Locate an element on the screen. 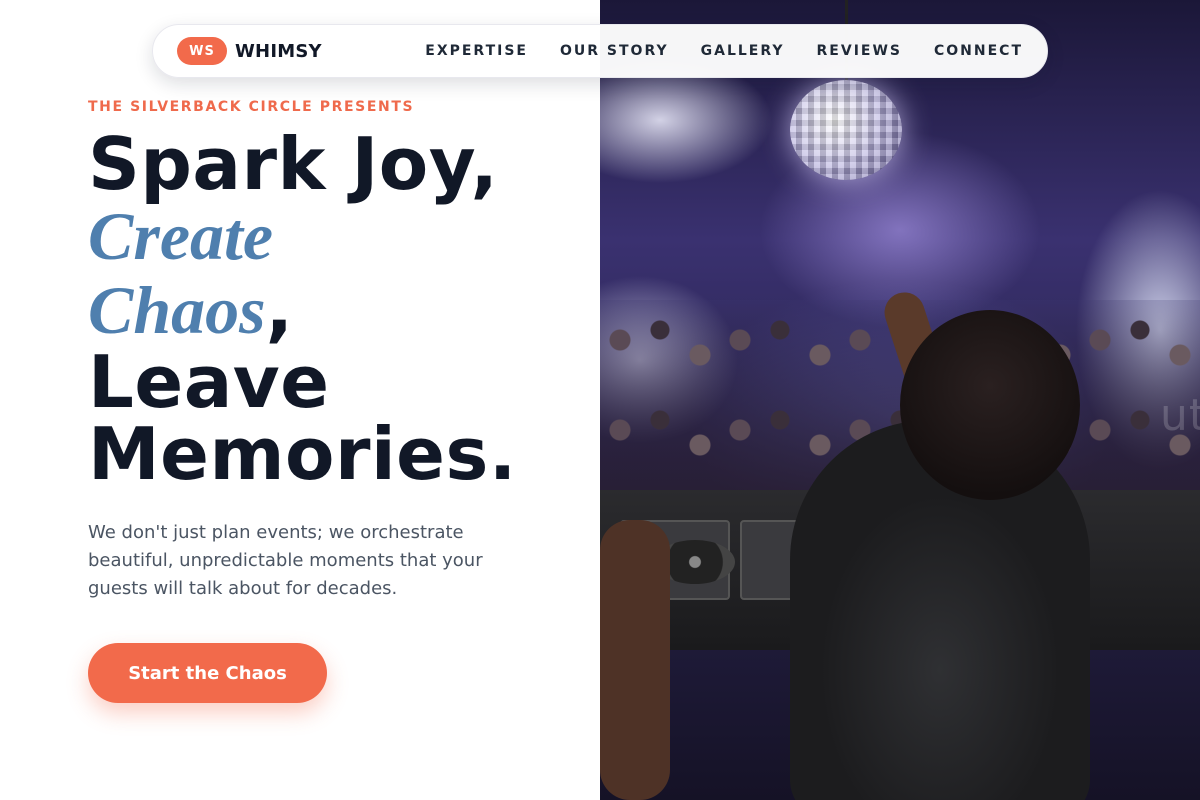 This screenshot has width=1200, height=800. nav-link-gallery: GALLERY is located at coordinates (743, 51).